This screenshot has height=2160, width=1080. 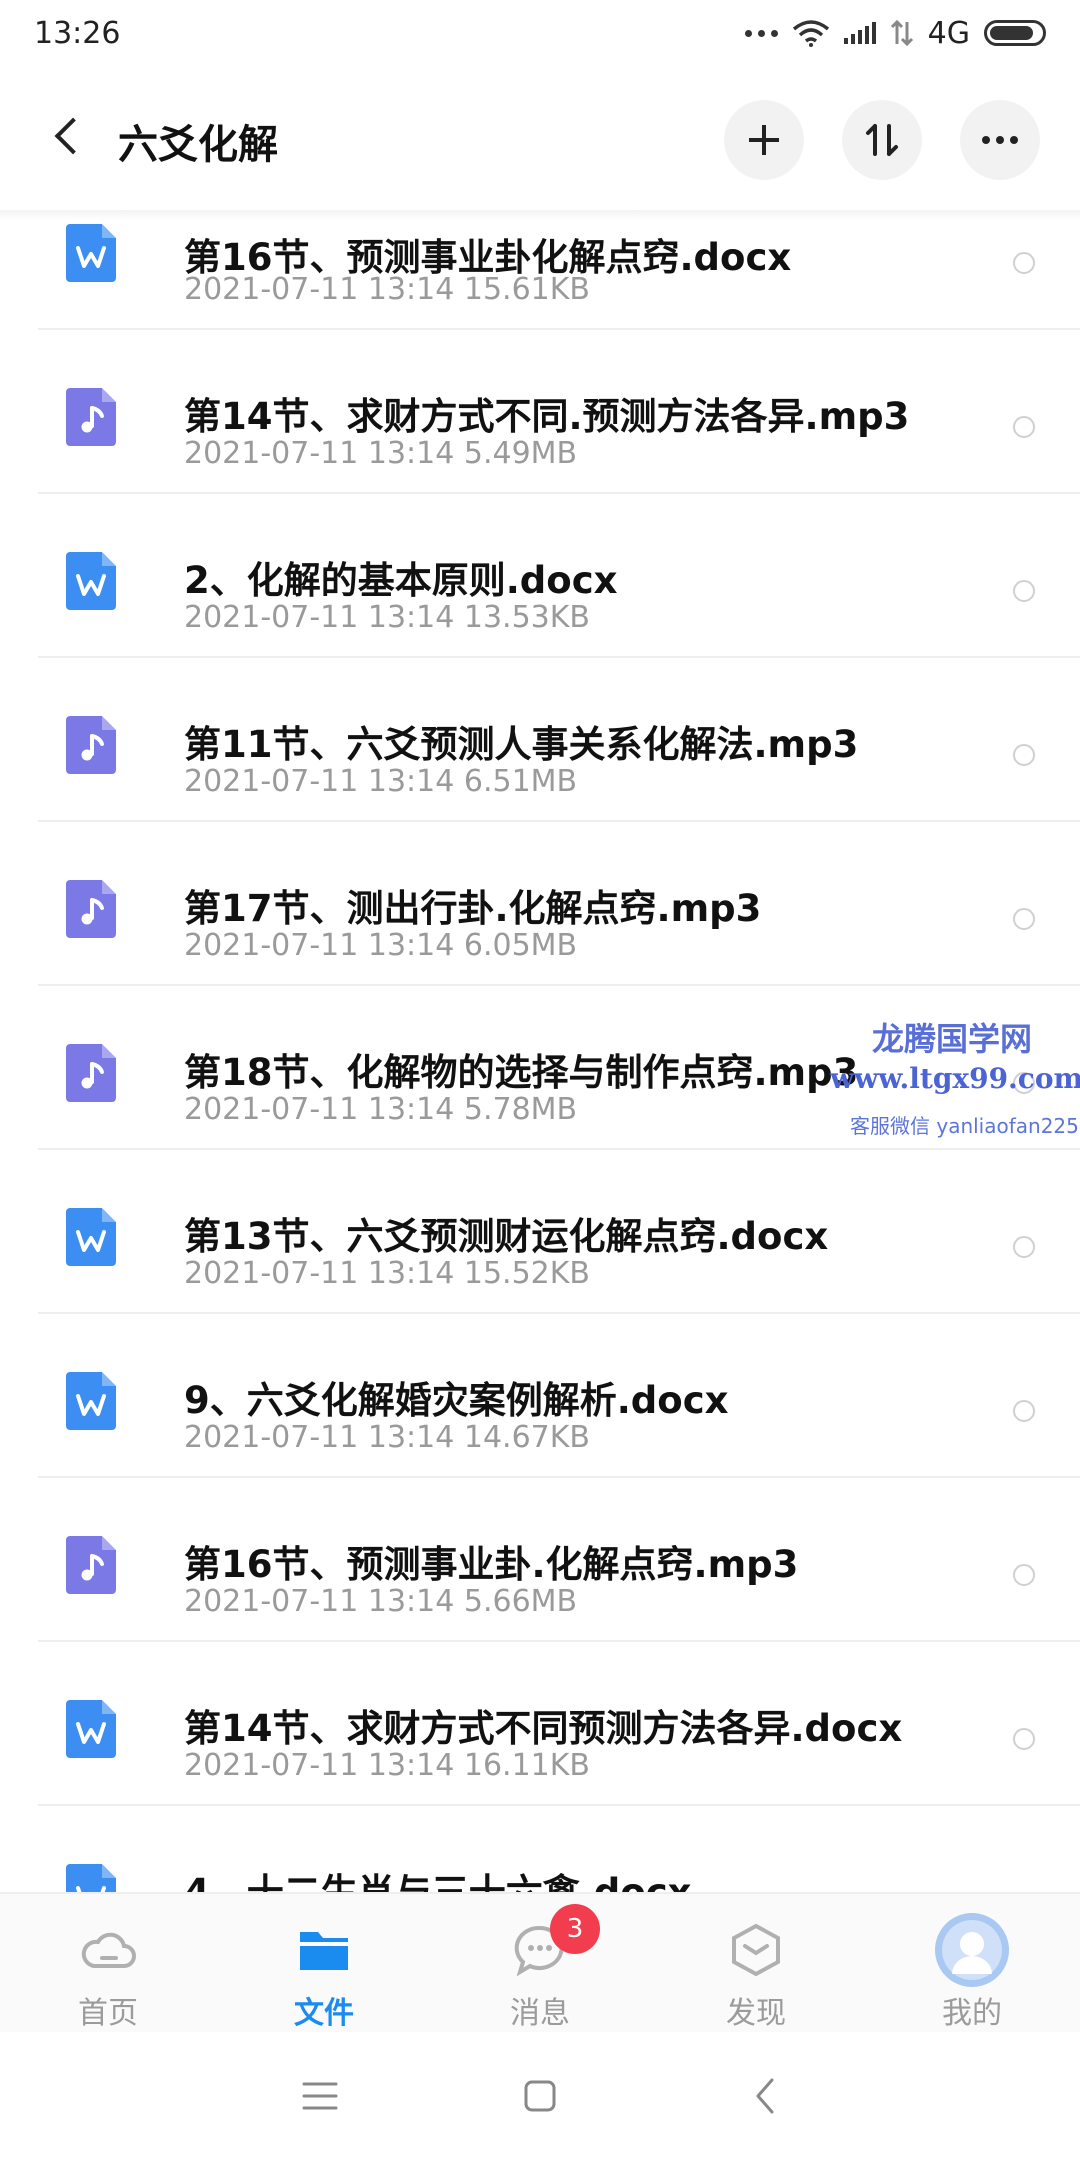 I want to click on back-button, so click(x=68, y=136).